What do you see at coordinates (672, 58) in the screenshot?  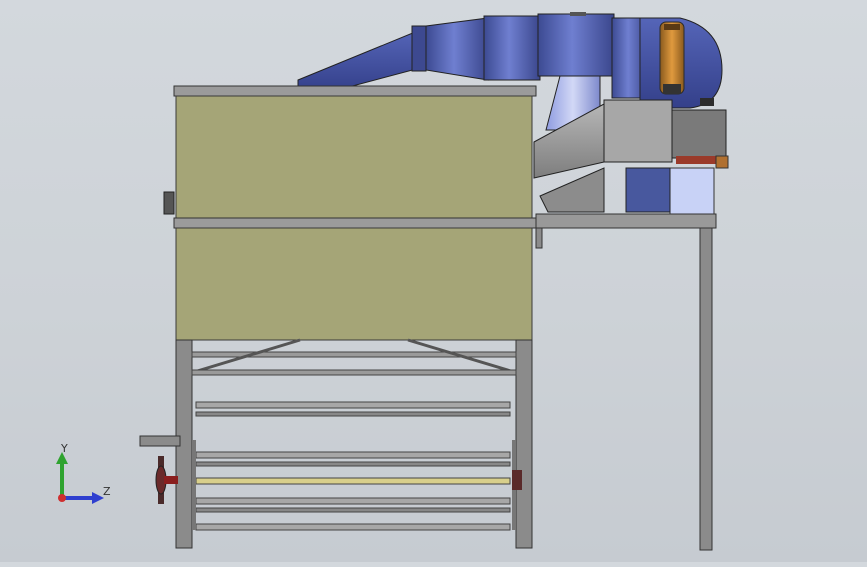 I see `motor` at bounding box center [672, 58].